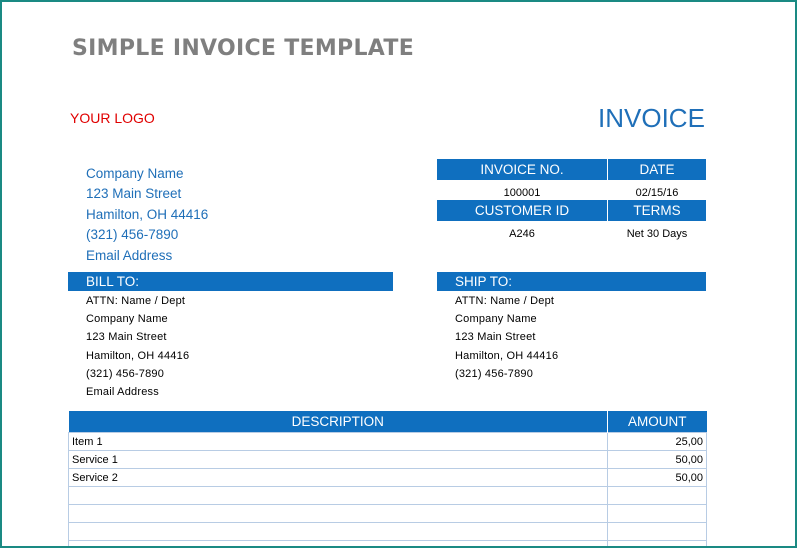  Describe the element at coordinates (522, 210) in the screenshot. I see `customer-id-header: CUSTOMER ID` at that location.